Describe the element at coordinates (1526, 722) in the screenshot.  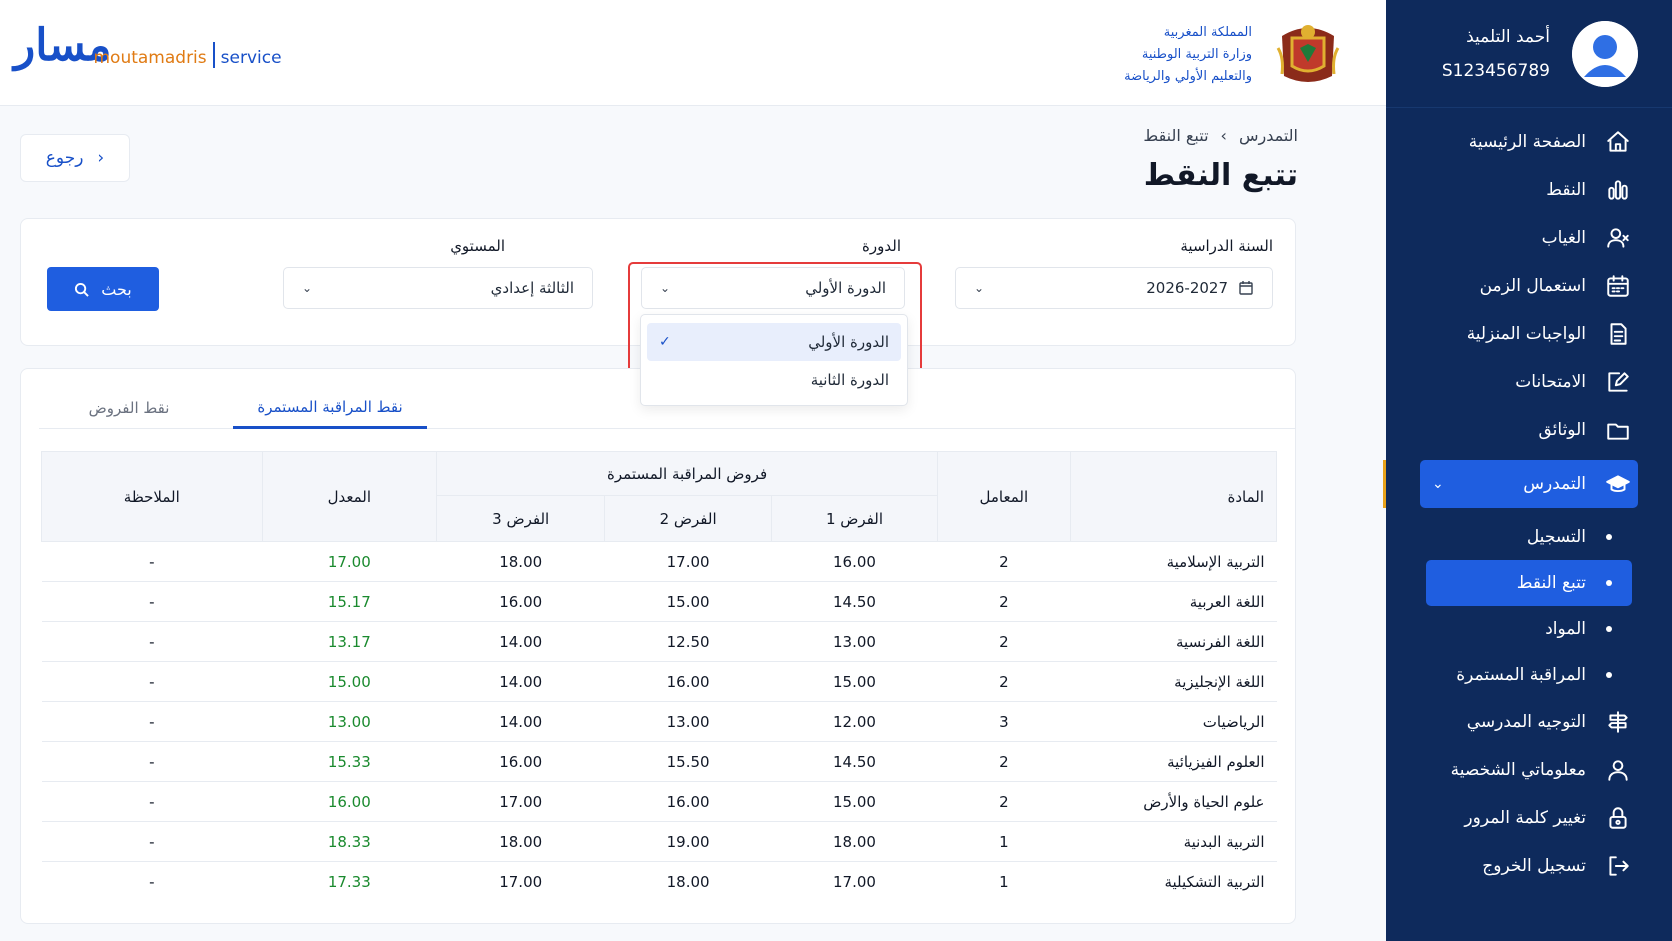
I see `sidebar-item-label: التوجيه المدرسي` at that location.